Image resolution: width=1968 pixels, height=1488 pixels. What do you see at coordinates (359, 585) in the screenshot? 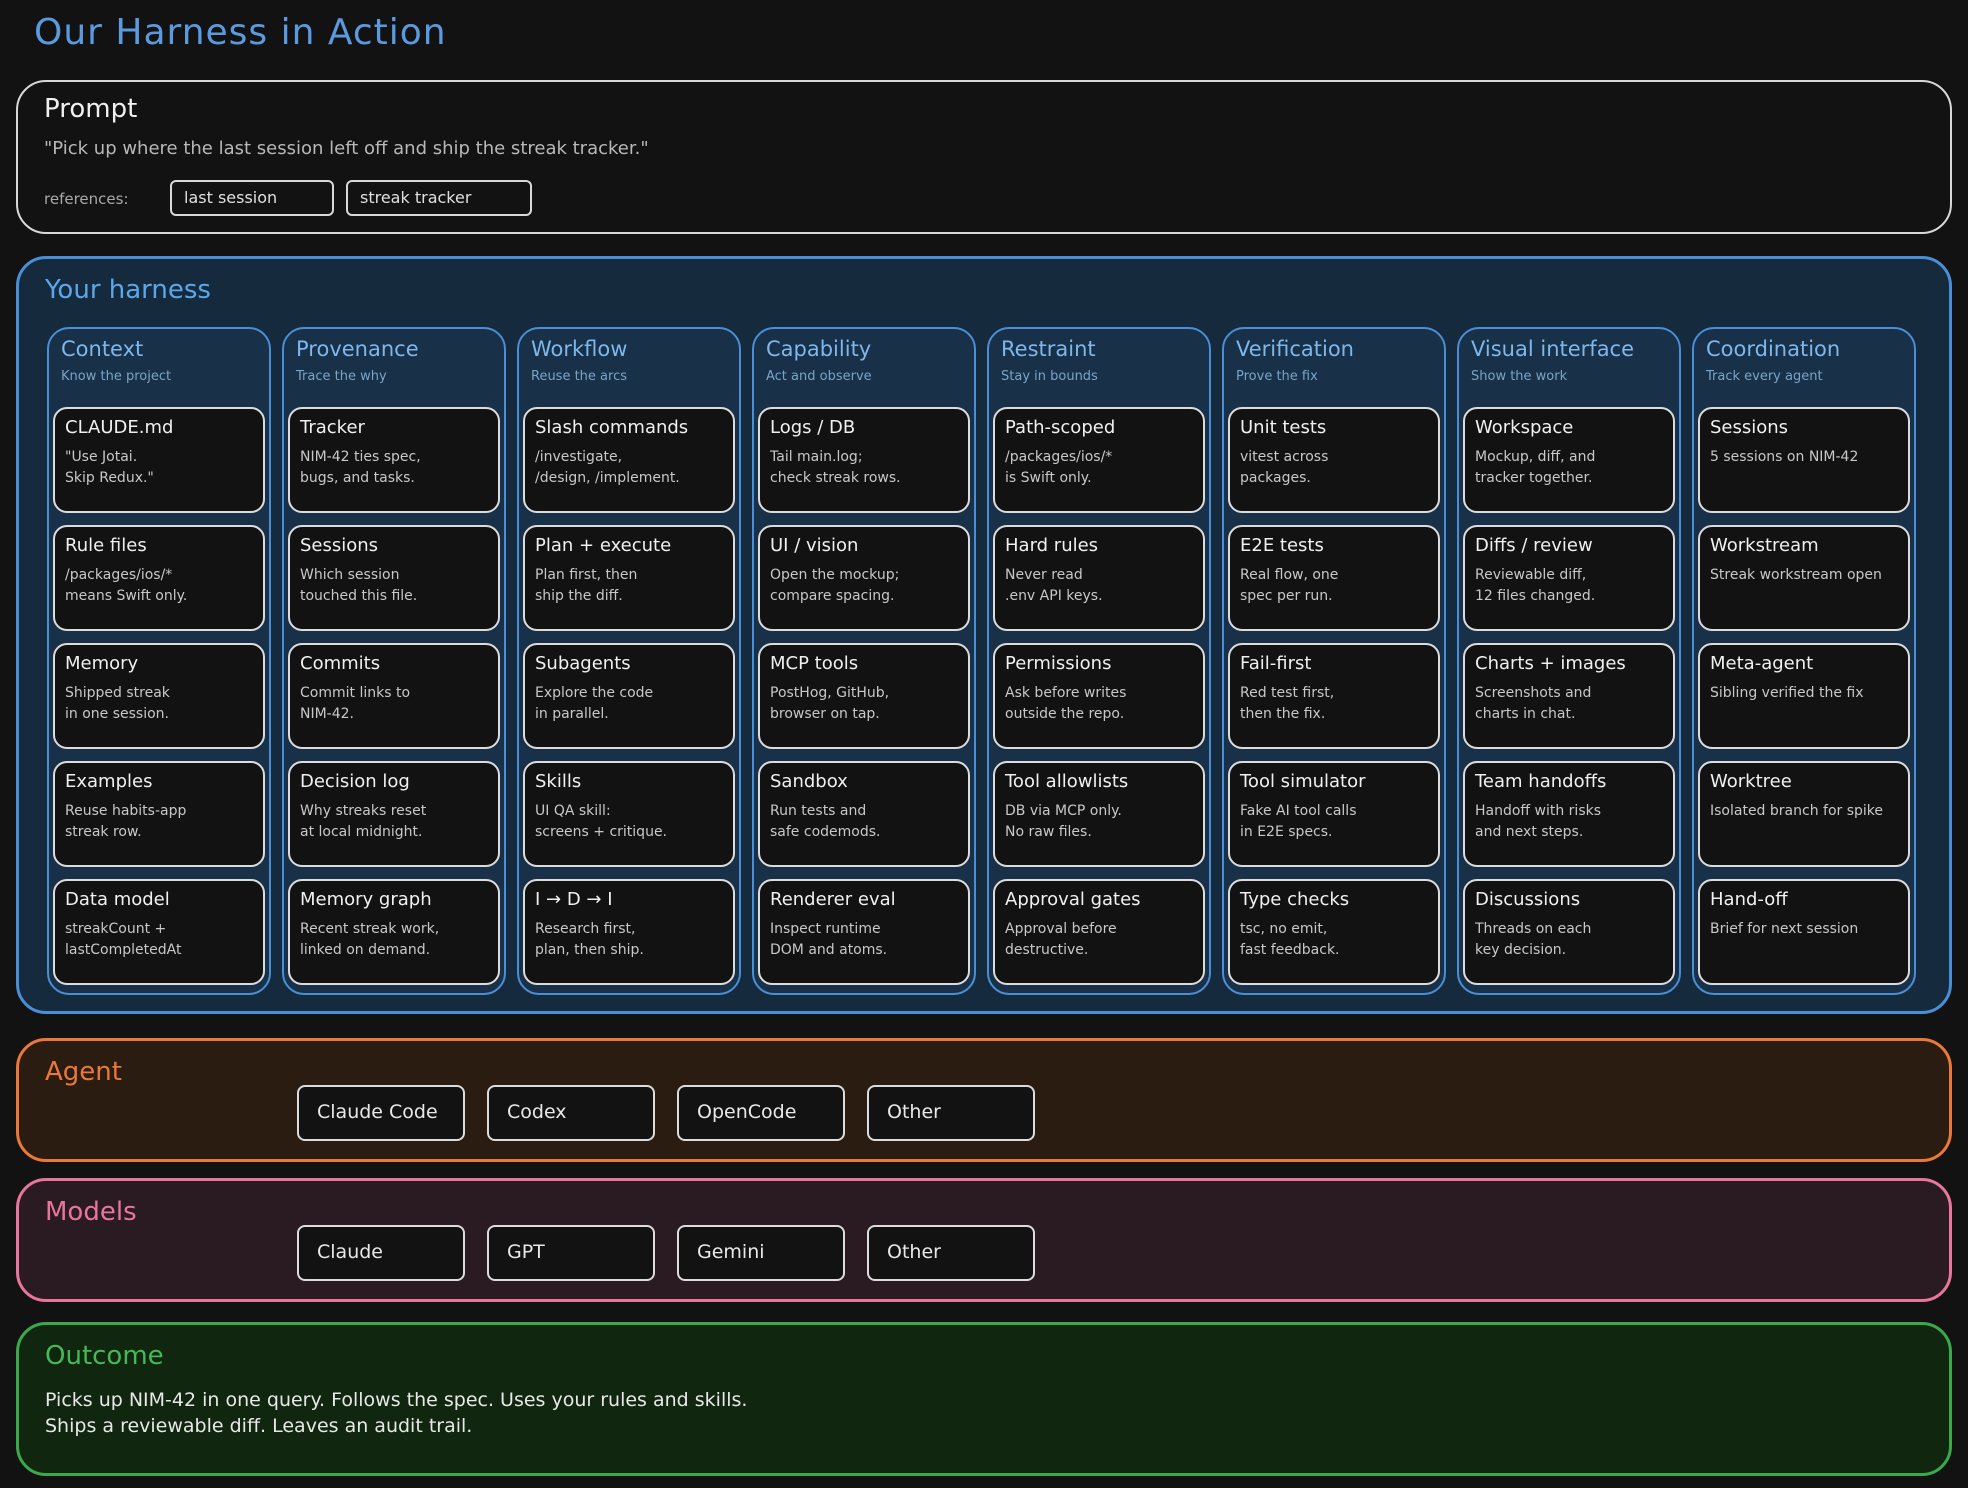
I see `card-description: Which session touched this file.` at bounding box center [359, 585].